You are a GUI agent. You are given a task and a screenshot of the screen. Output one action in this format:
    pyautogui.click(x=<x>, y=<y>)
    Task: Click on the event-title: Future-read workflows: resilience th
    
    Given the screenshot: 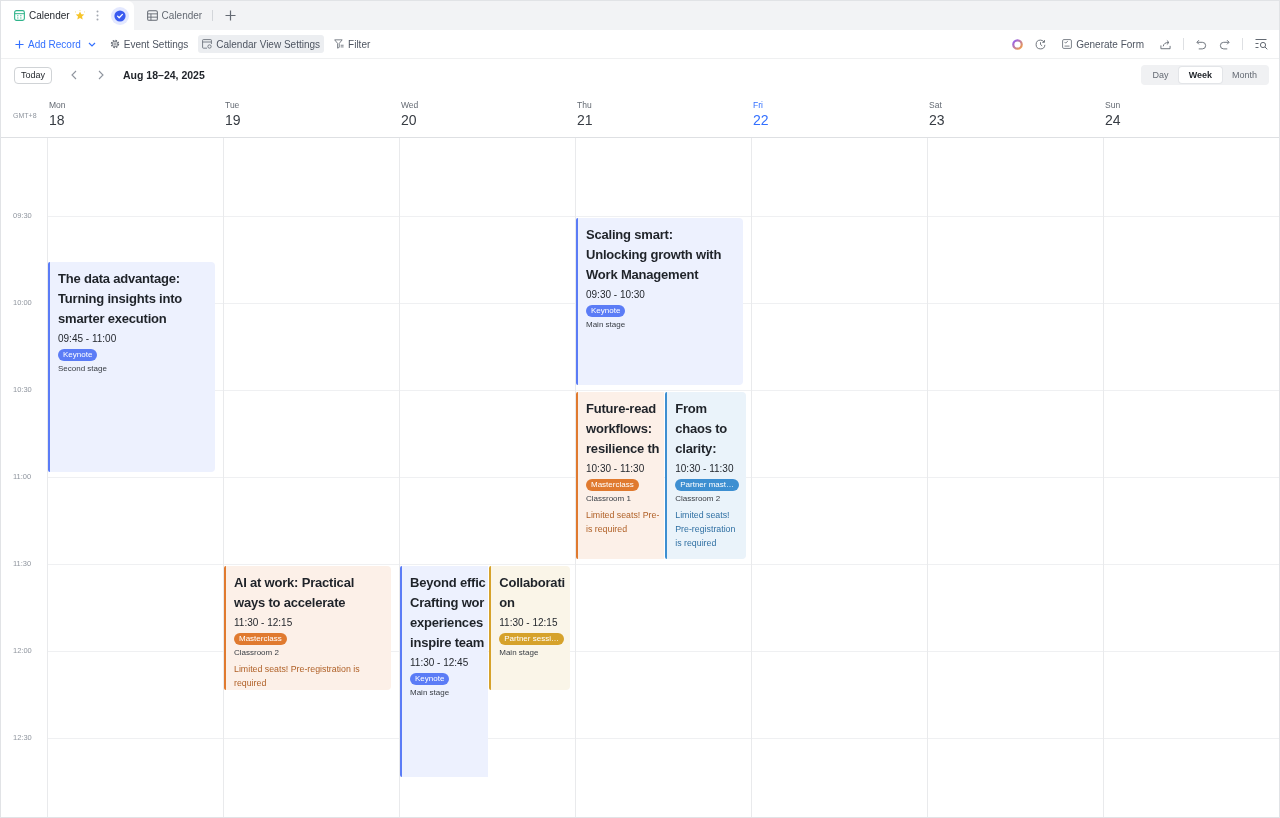 What is the action you would take?
    pyautogui.click(x=623, y=429)
    